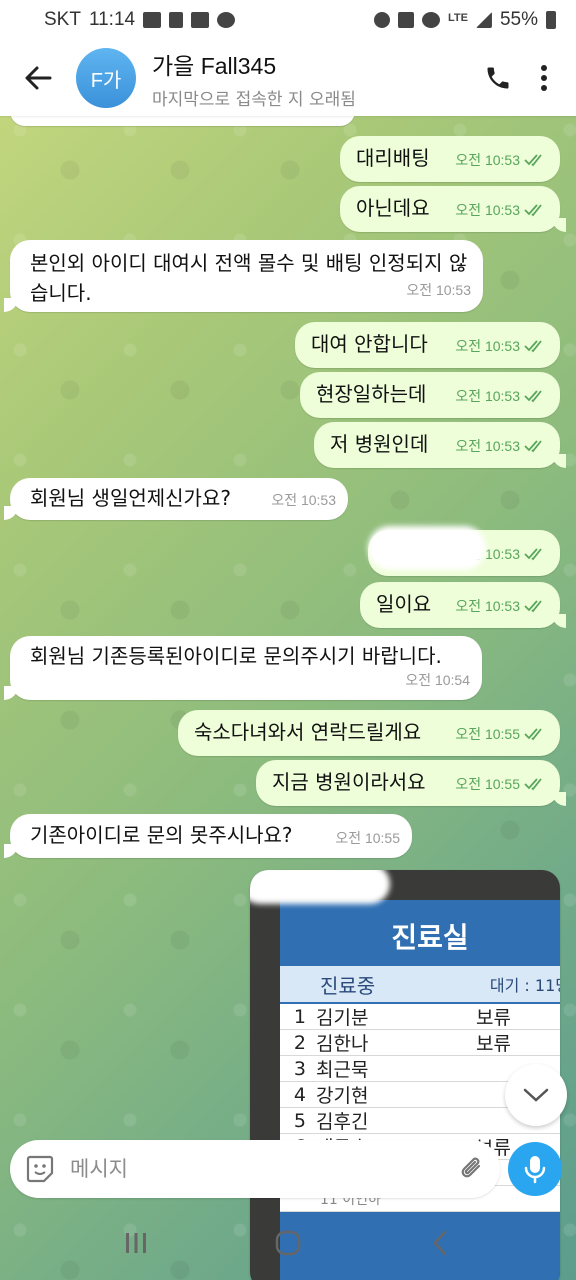  Describe the element at coordinates (381, 20) in the screenshot. I see `sync-icon` at that location.